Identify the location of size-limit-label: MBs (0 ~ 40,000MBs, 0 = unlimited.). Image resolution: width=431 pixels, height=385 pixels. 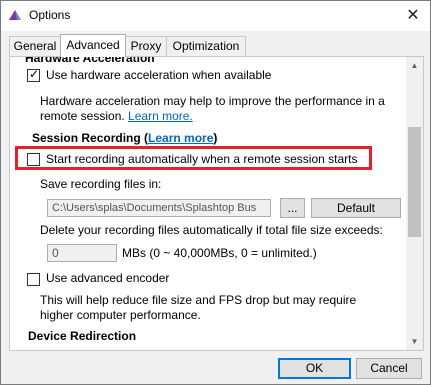
(219, 253).